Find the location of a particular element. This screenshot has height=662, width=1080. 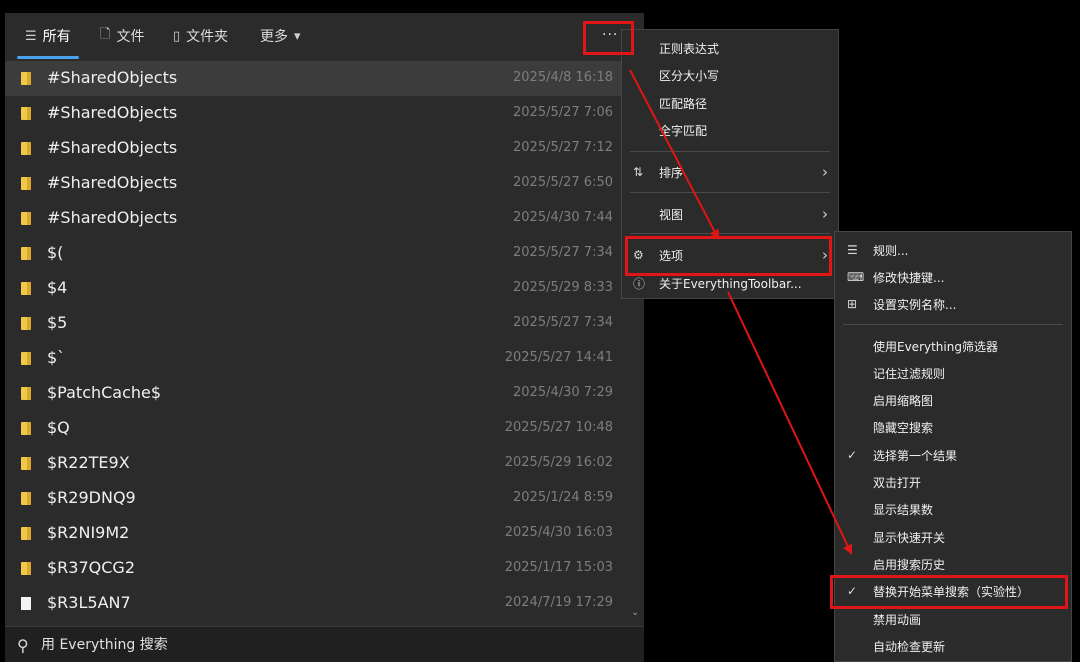

list-item: $` 2025/5/27 14:41 is located at coordinates (316, 358).